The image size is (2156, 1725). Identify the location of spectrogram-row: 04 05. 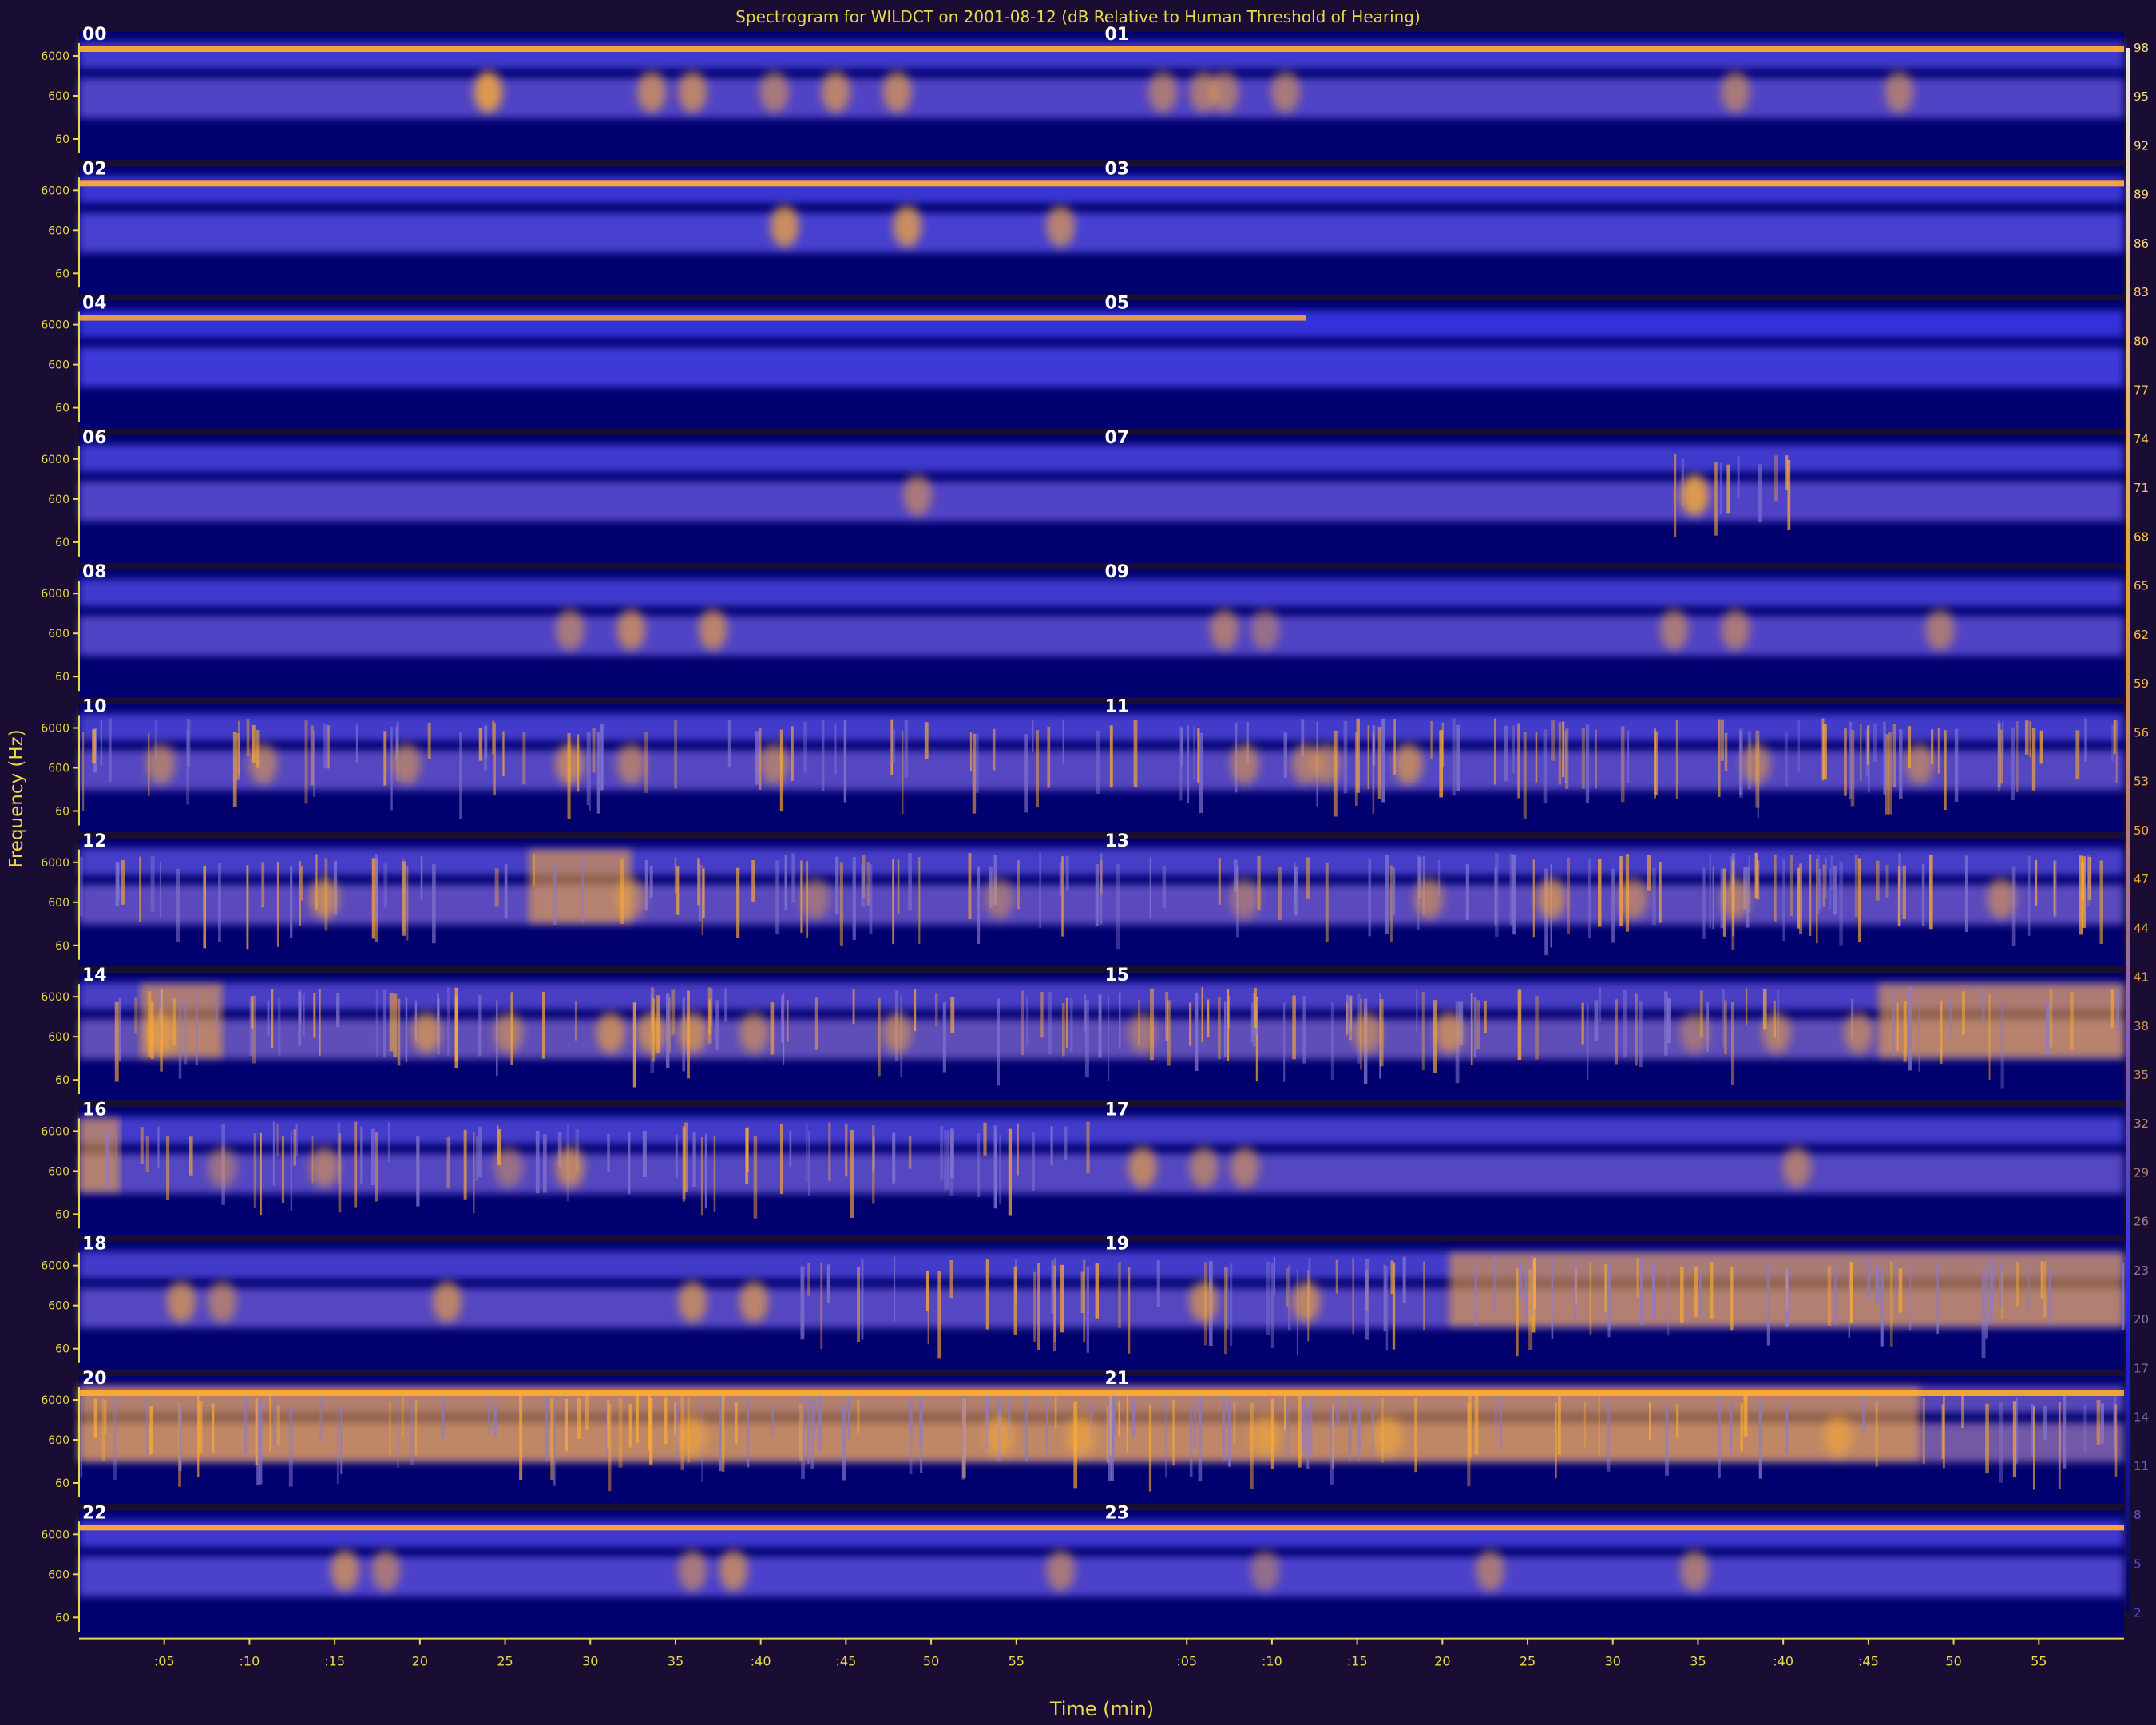
(1101, 362).